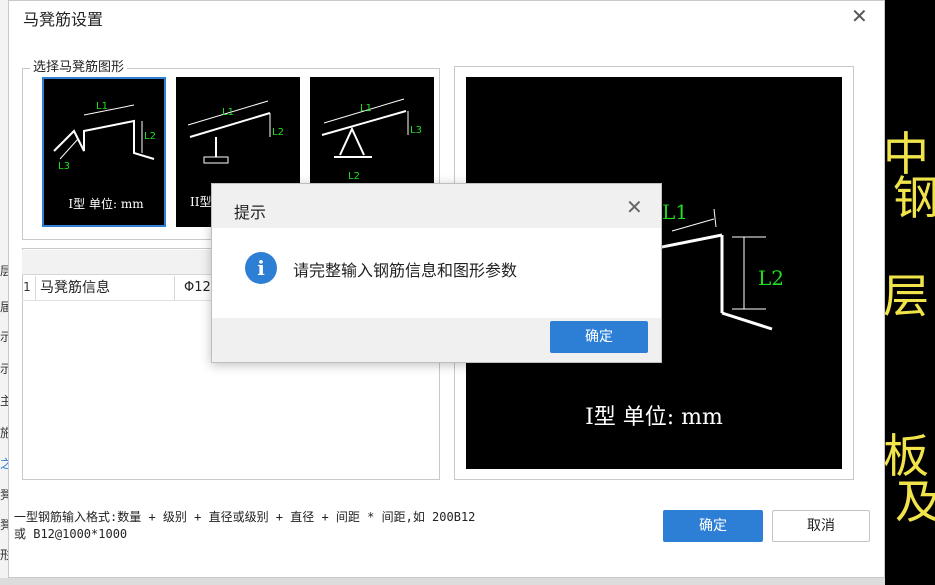 This screenshot has width=935, height=585. I want to click on shape-group-title: 选择马凳筋图形, so click(79, 65).